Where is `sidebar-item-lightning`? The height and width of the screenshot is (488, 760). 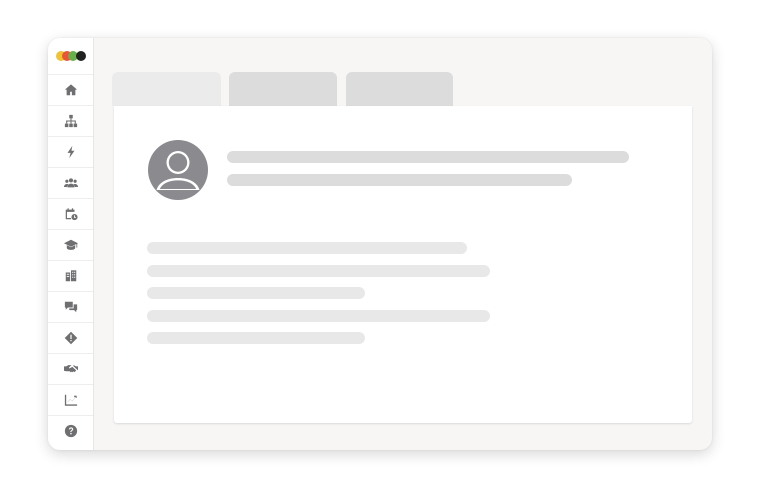 sidebar-item-lightning is located at coordinates (70, 151).